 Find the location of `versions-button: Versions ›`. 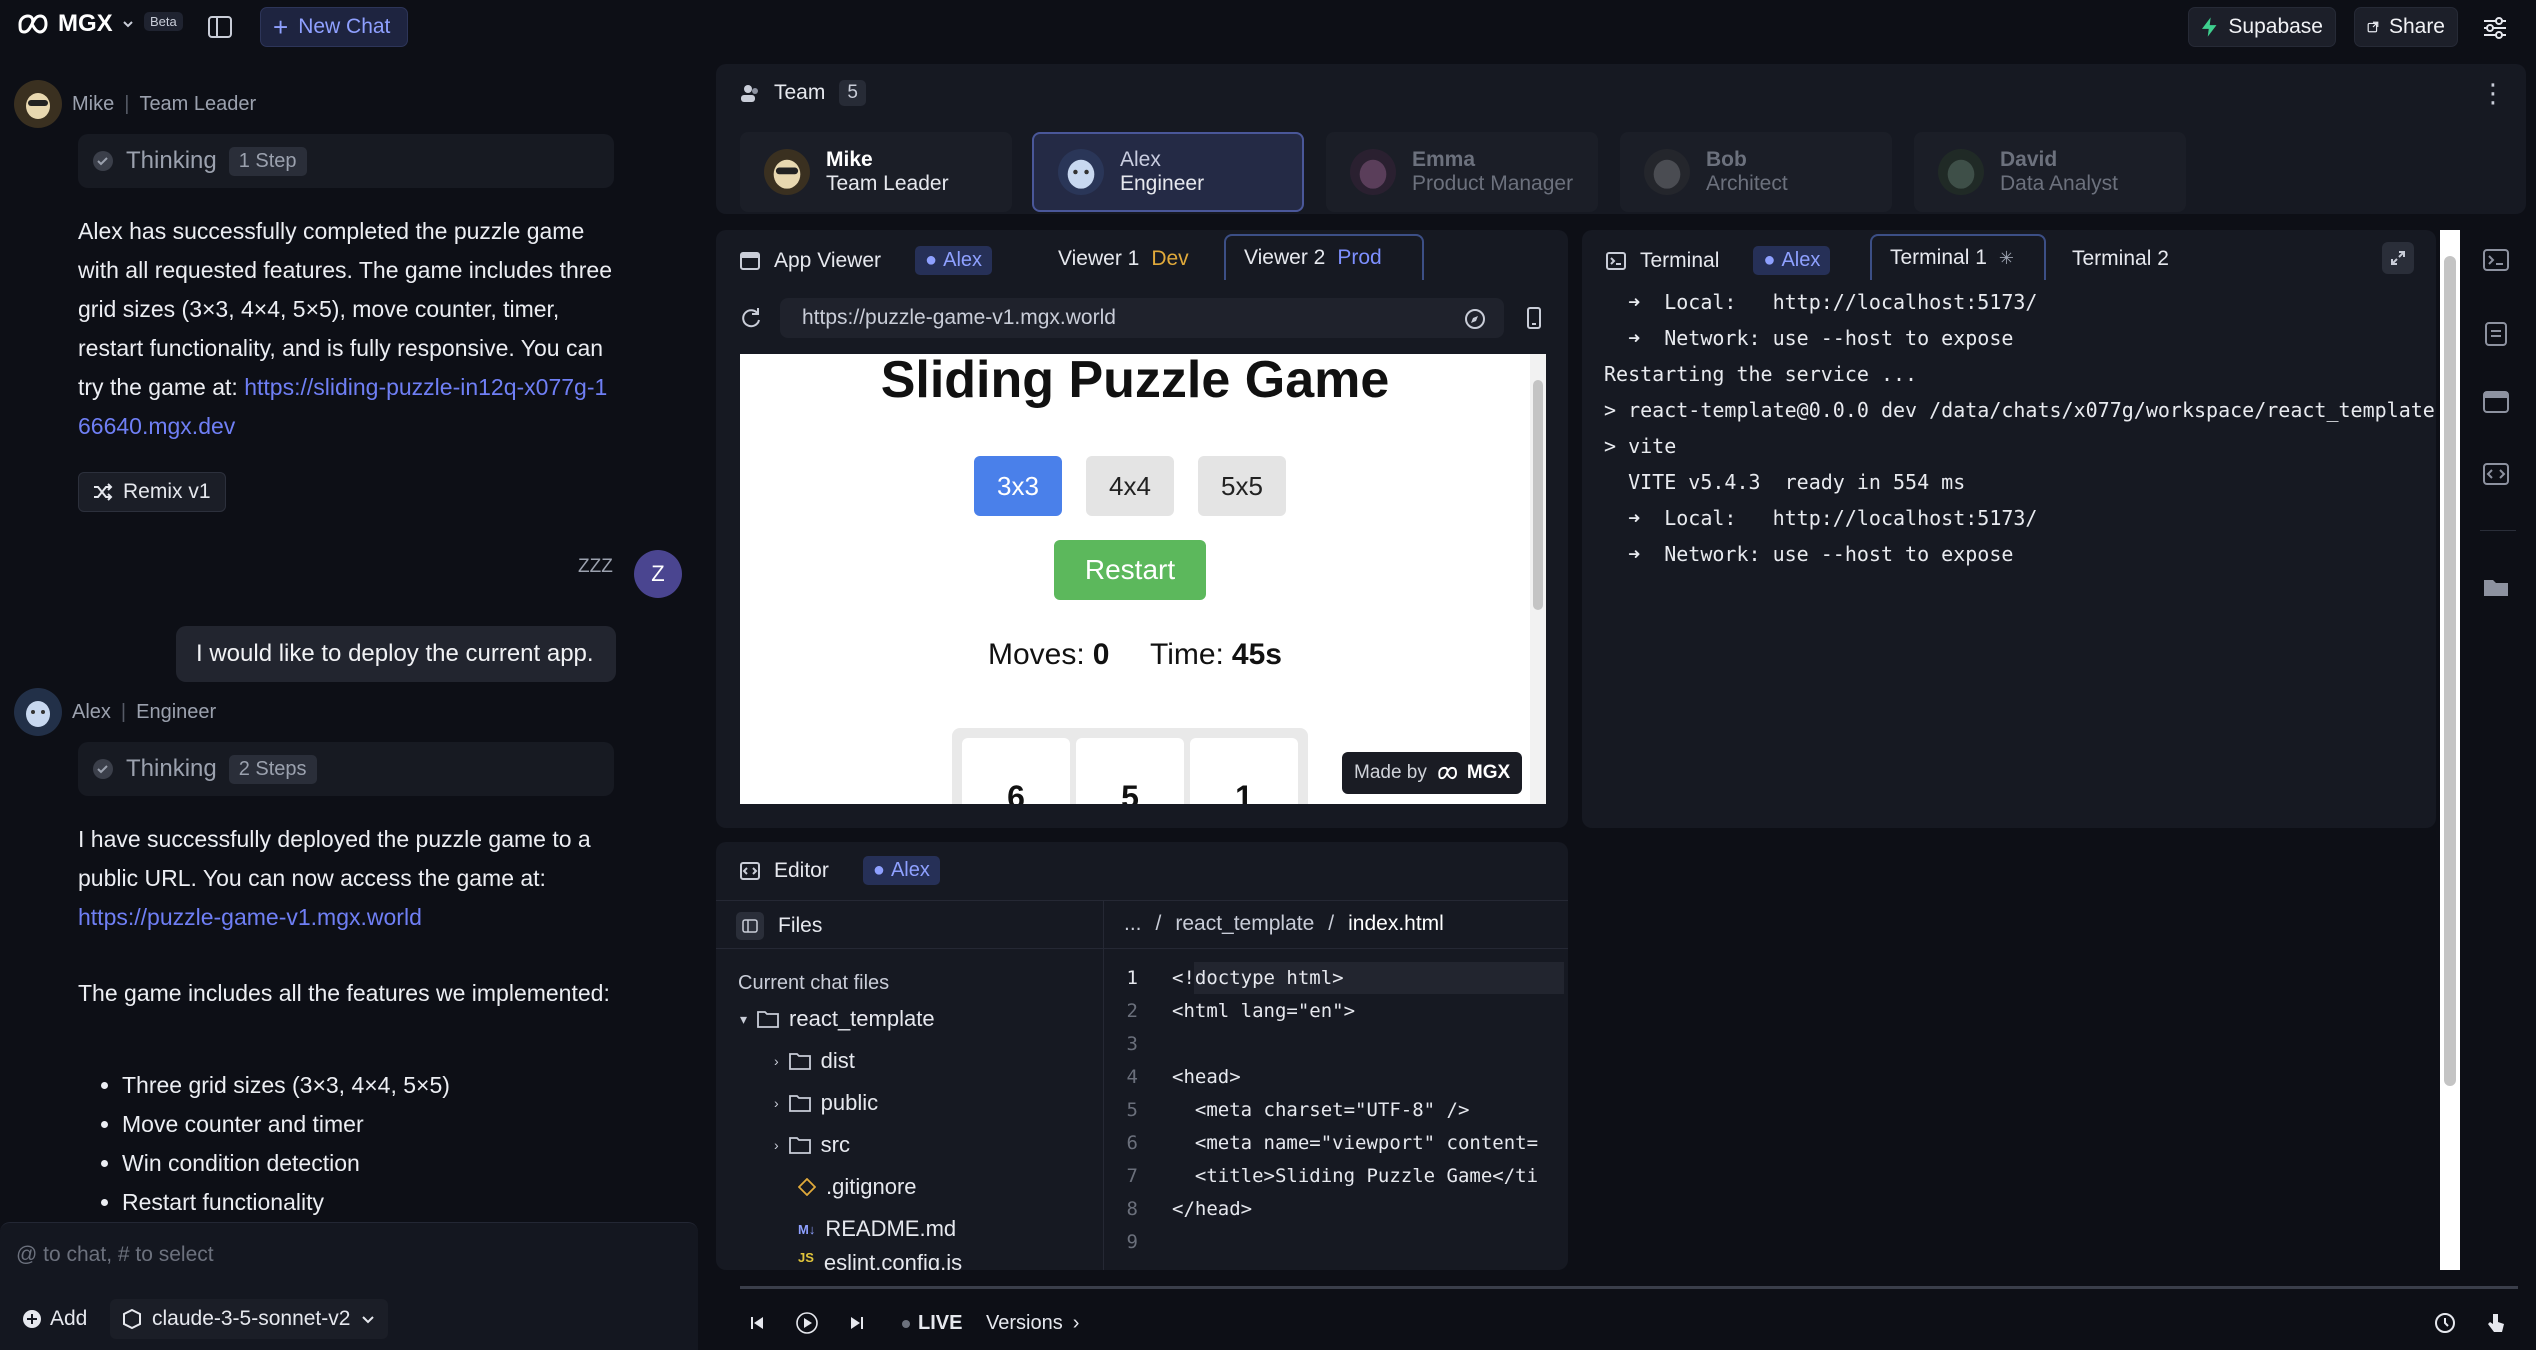

versions-button: Versions › is located at coordinates (1032, 1323).